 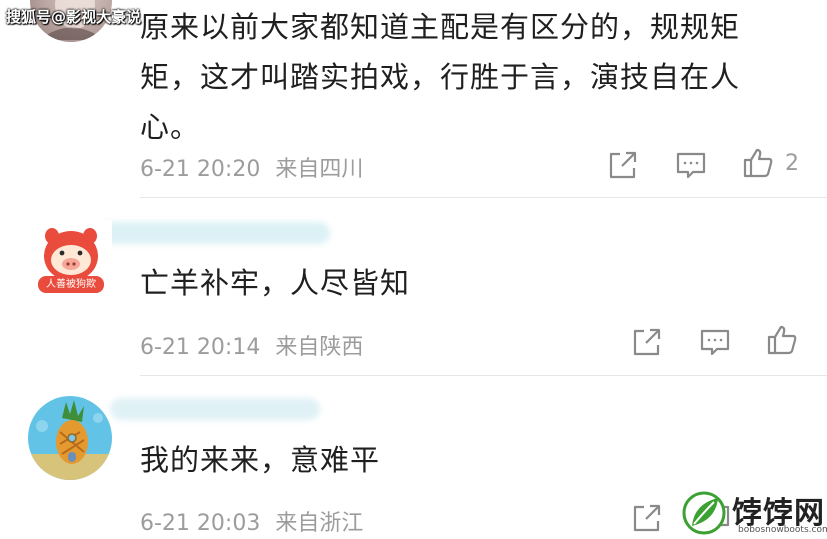 What do you see at coordinates (71, 261) in the screenshot?
I see `commenter-avatar-2: 人善被狗欺` at bounding box center [71, 261].